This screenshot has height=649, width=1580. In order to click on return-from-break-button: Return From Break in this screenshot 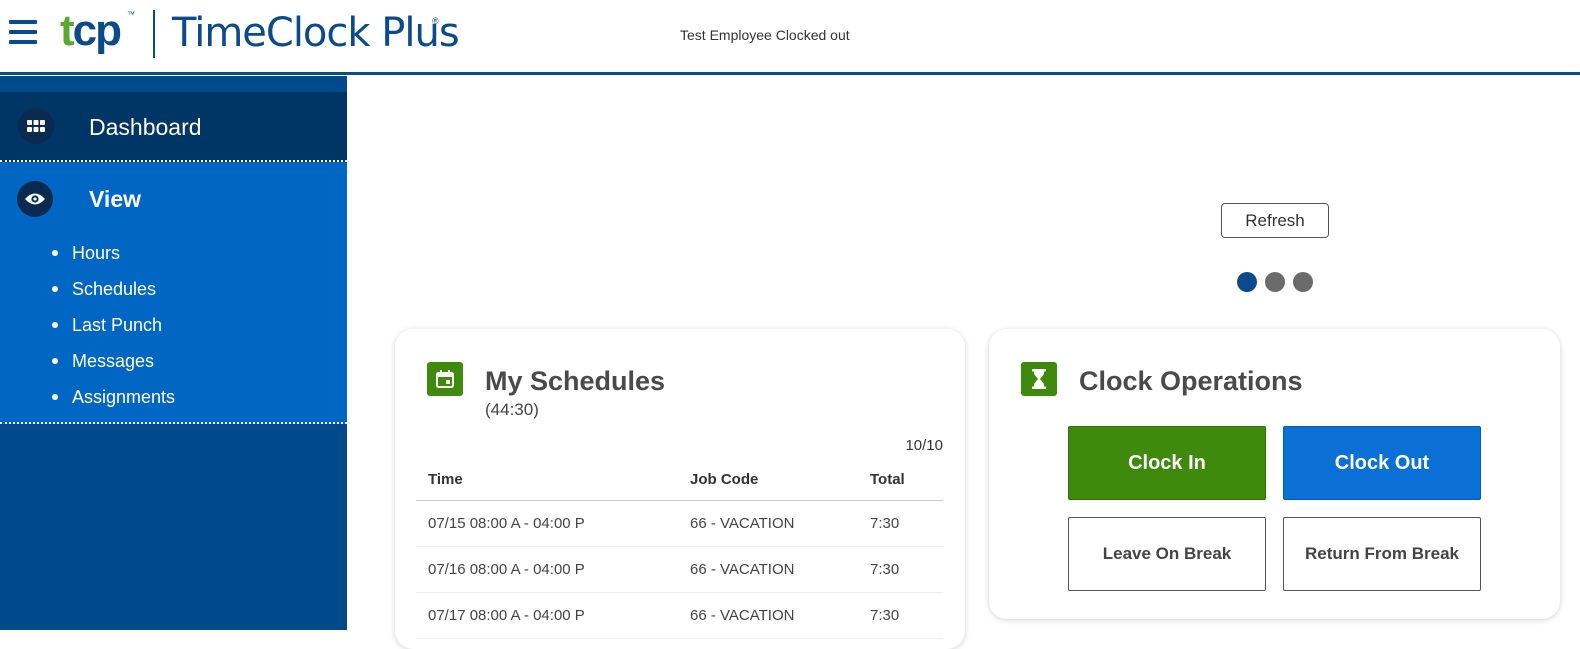, I will do `click(1382, 554)`.